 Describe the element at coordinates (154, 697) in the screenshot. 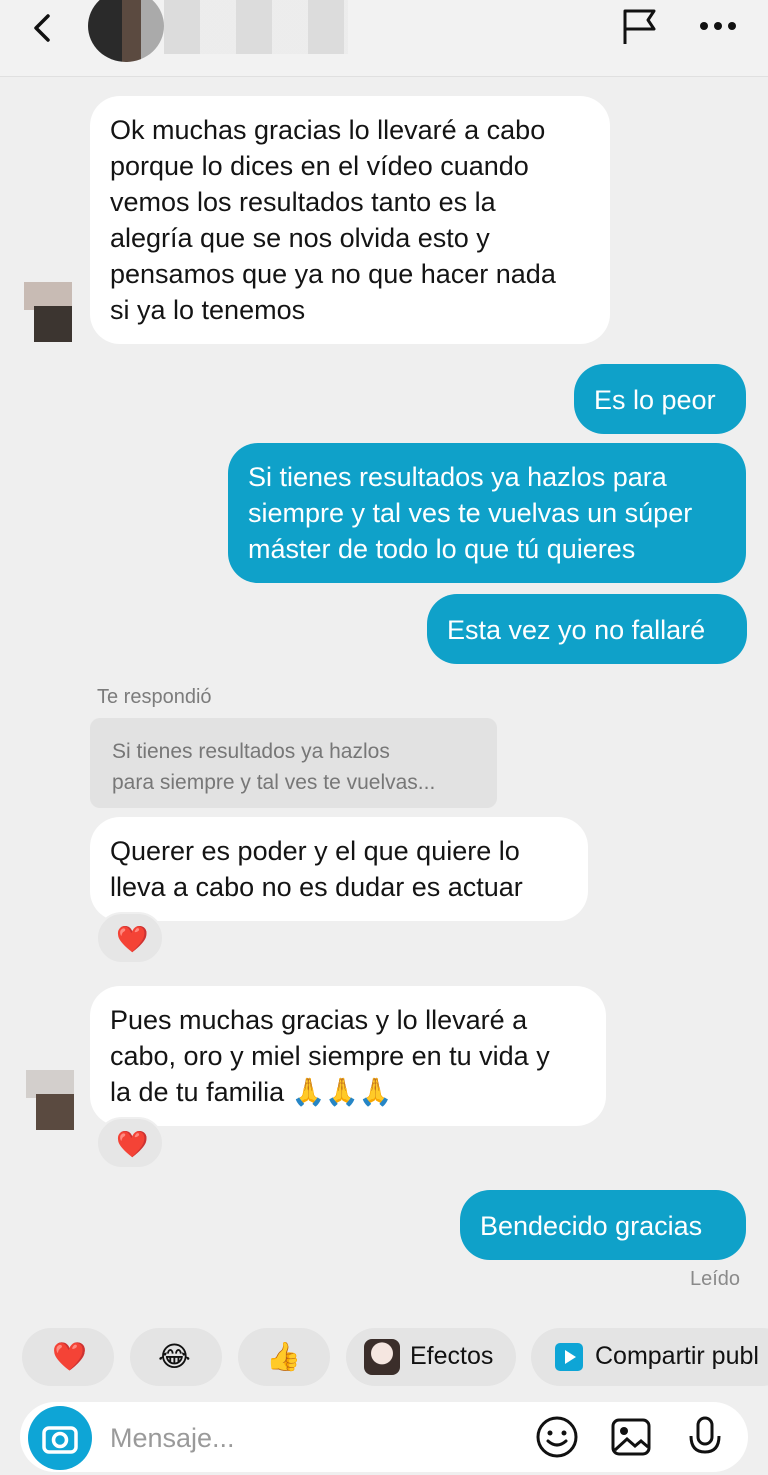

I see `reply-label: Te respondió` at that location.